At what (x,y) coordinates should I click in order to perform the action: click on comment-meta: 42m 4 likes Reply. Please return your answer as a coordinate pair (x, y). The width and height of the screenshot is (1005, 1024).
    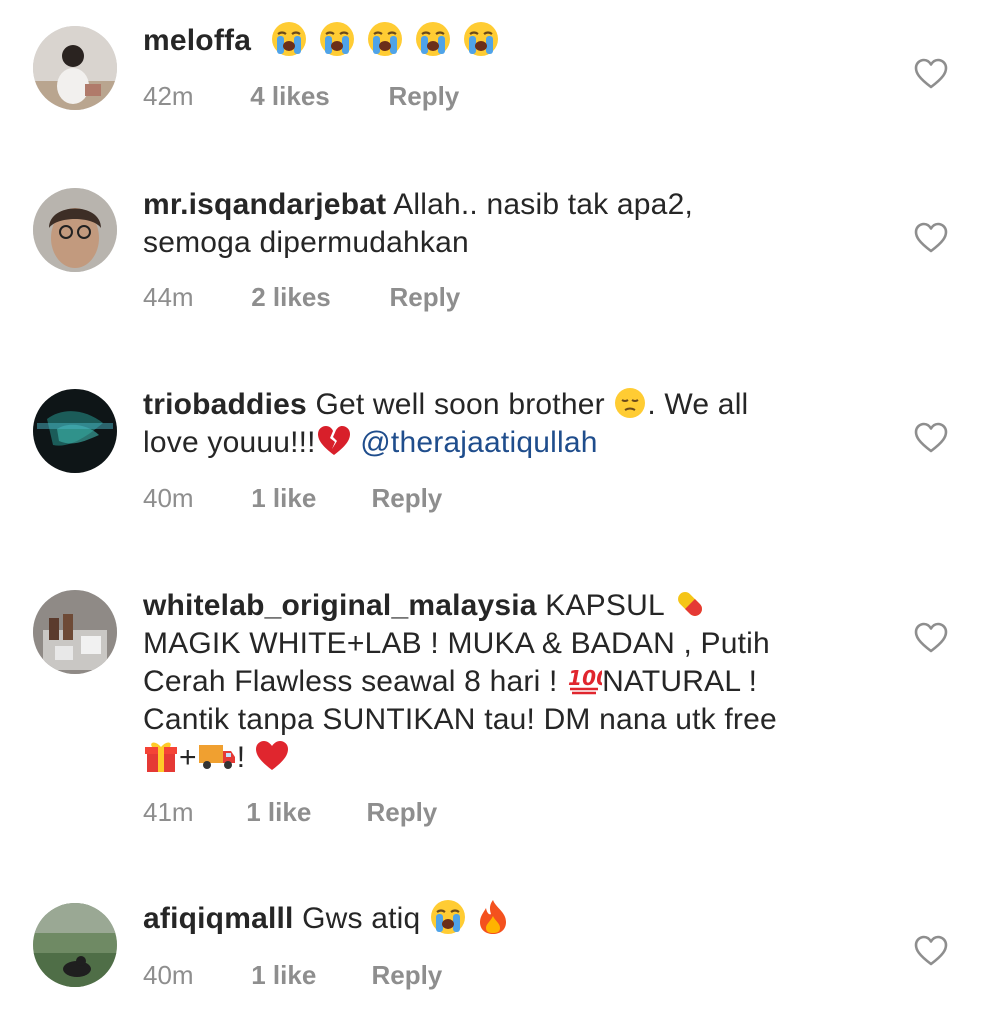
    Looking at the image, I should click on (301, 96).